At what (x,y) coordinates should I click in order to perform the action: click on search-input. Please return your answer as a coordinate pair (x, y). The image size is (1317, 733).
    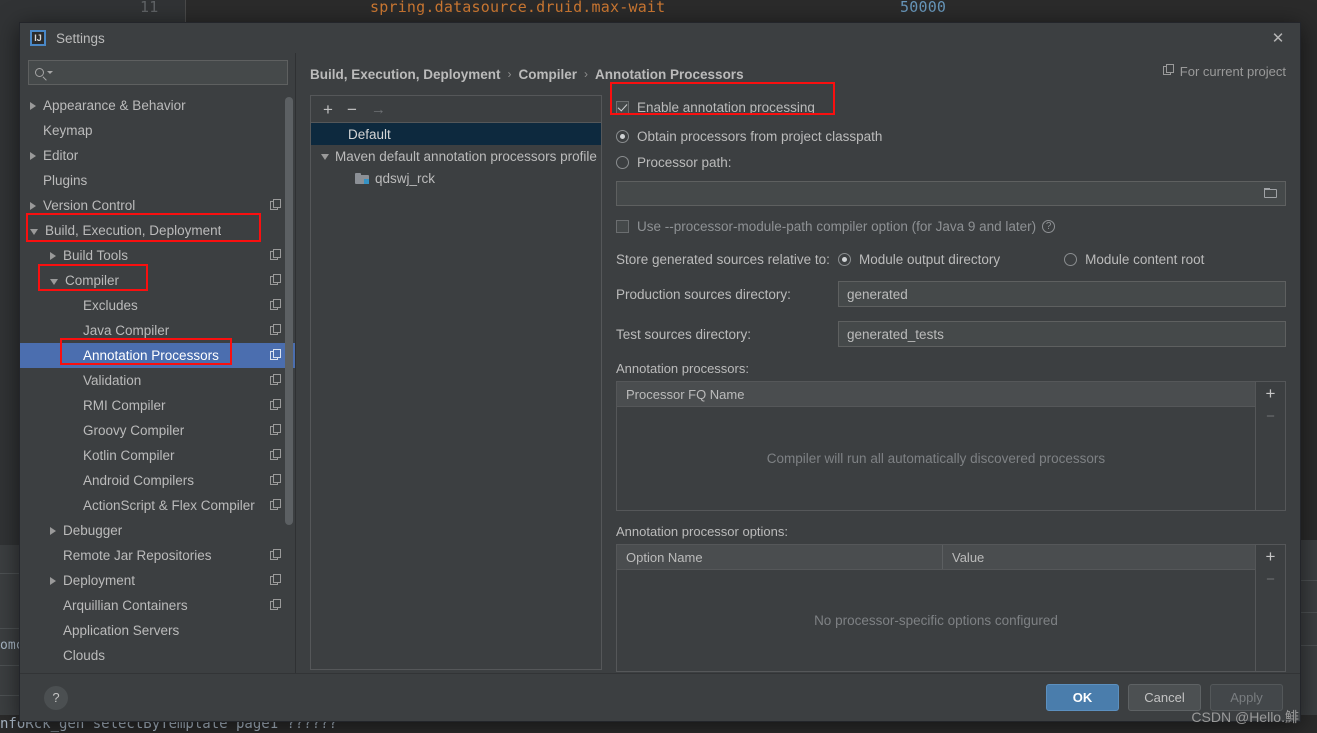
    Looking at the image, I should click on (169, 72).